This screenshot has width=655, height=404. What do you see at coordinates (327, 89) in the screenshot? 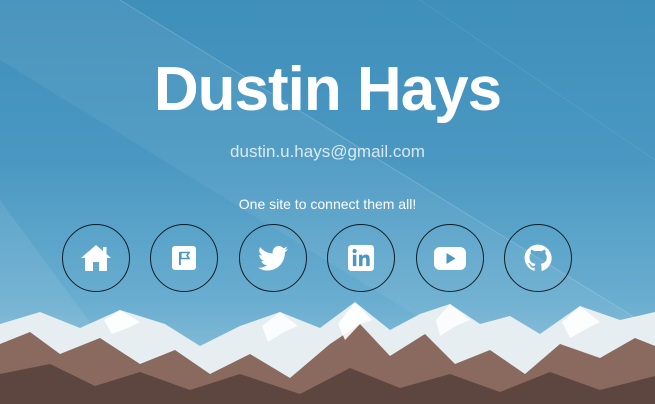
I see `page-title: Dustin Hays` at bounding box center [327, 89].